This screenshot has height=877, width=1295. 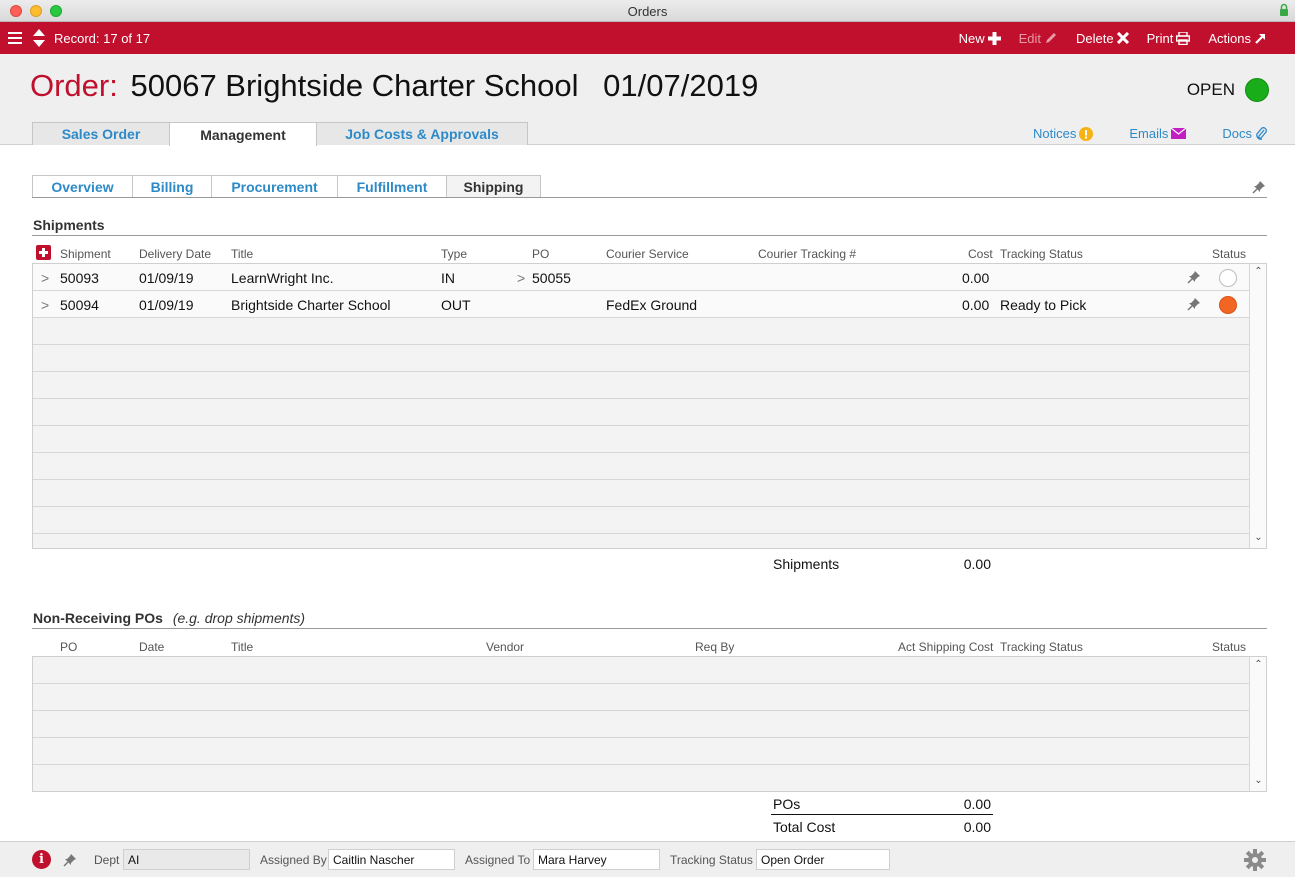 I want to click on order-status: OPEN, so click(x=1228, y=90).